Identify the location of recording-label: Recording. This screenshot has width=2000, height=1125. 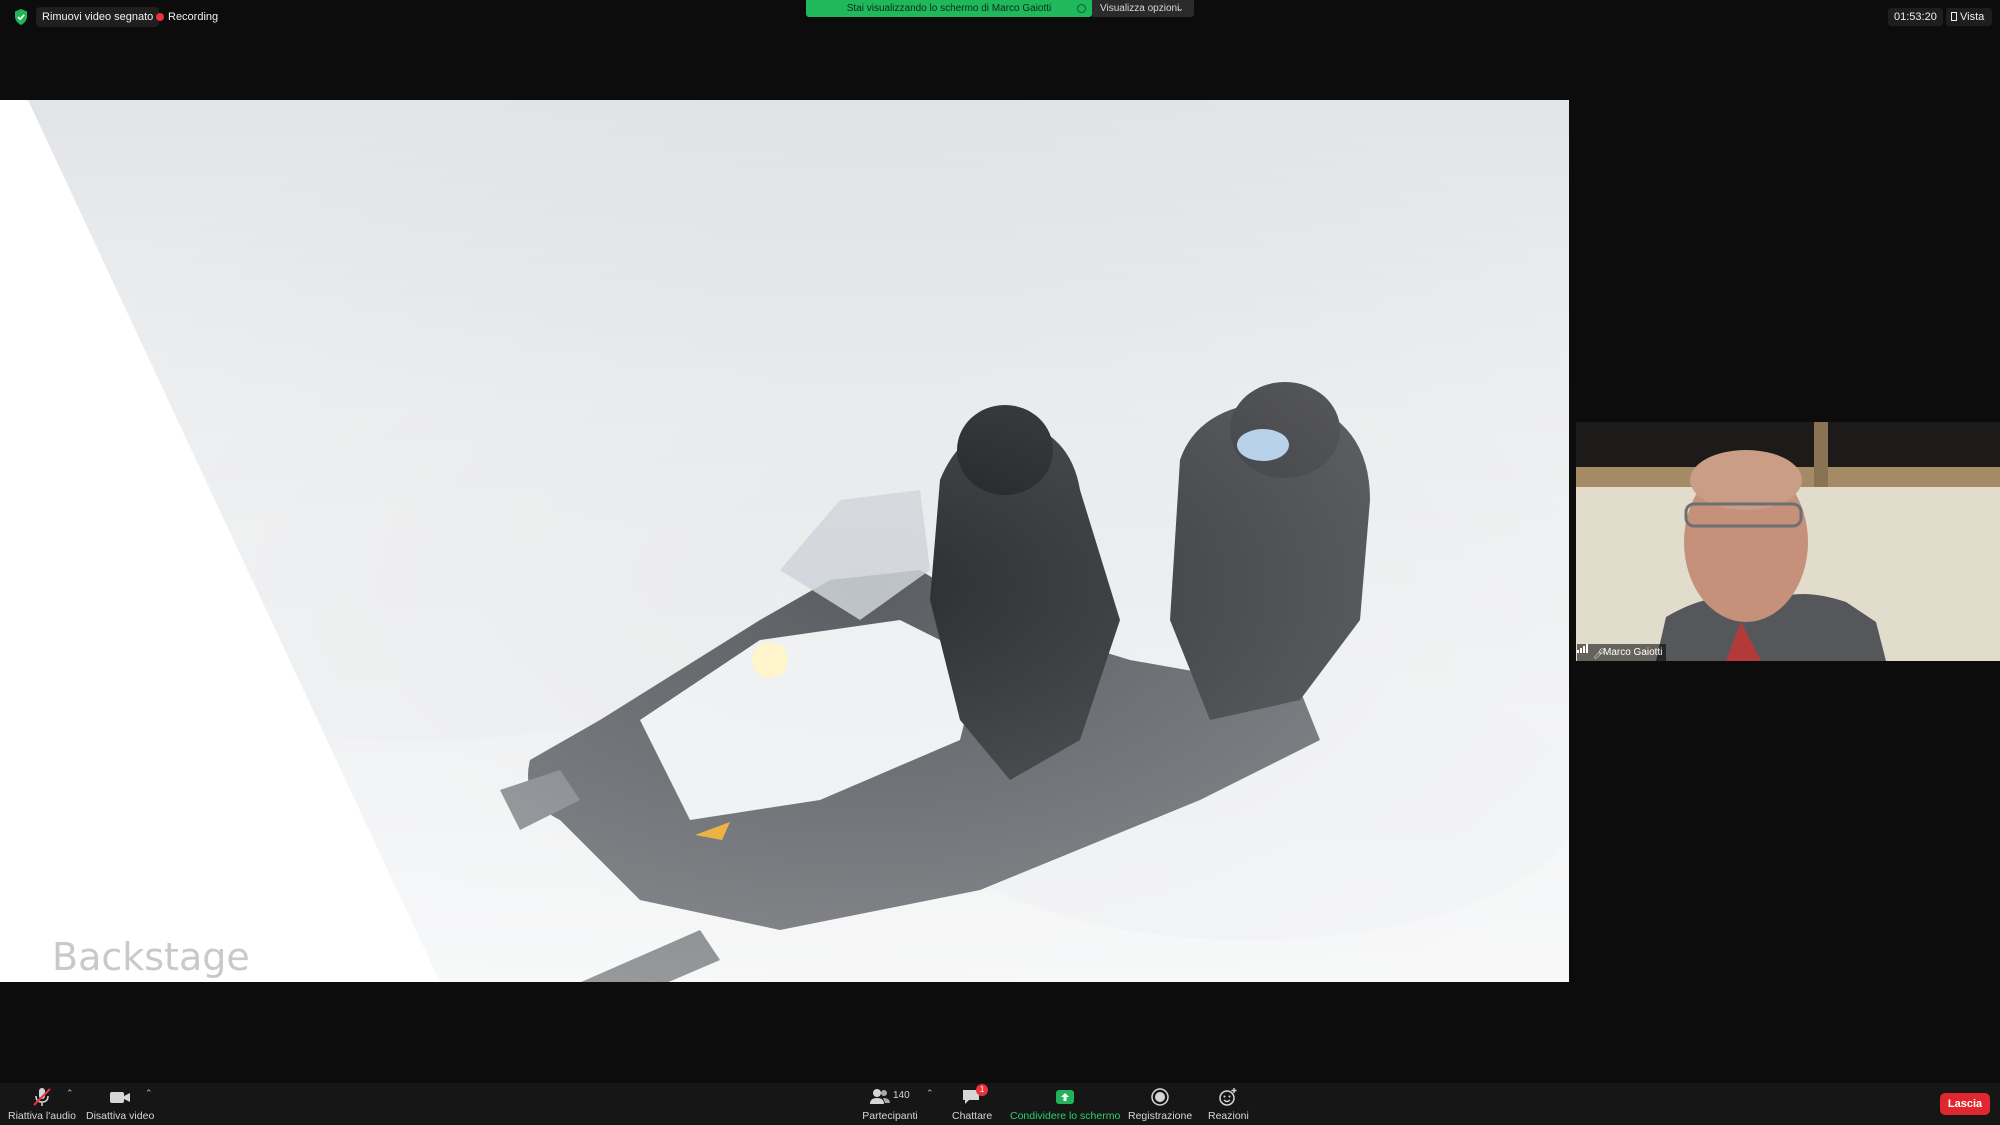
(193, 17).